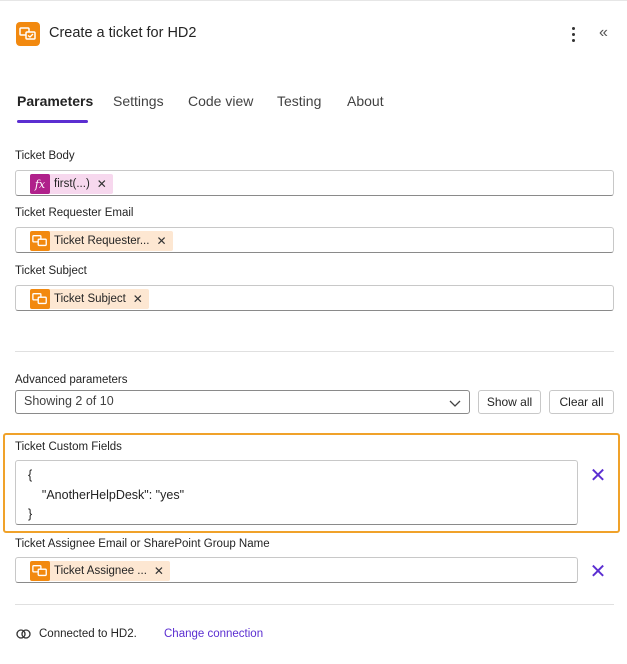 This screenshot has height=664, width=627. Describe the element at coordinates (316, 34) in the screenshot. I see `panel-header: Create a ticket for HD2 «` at that location.